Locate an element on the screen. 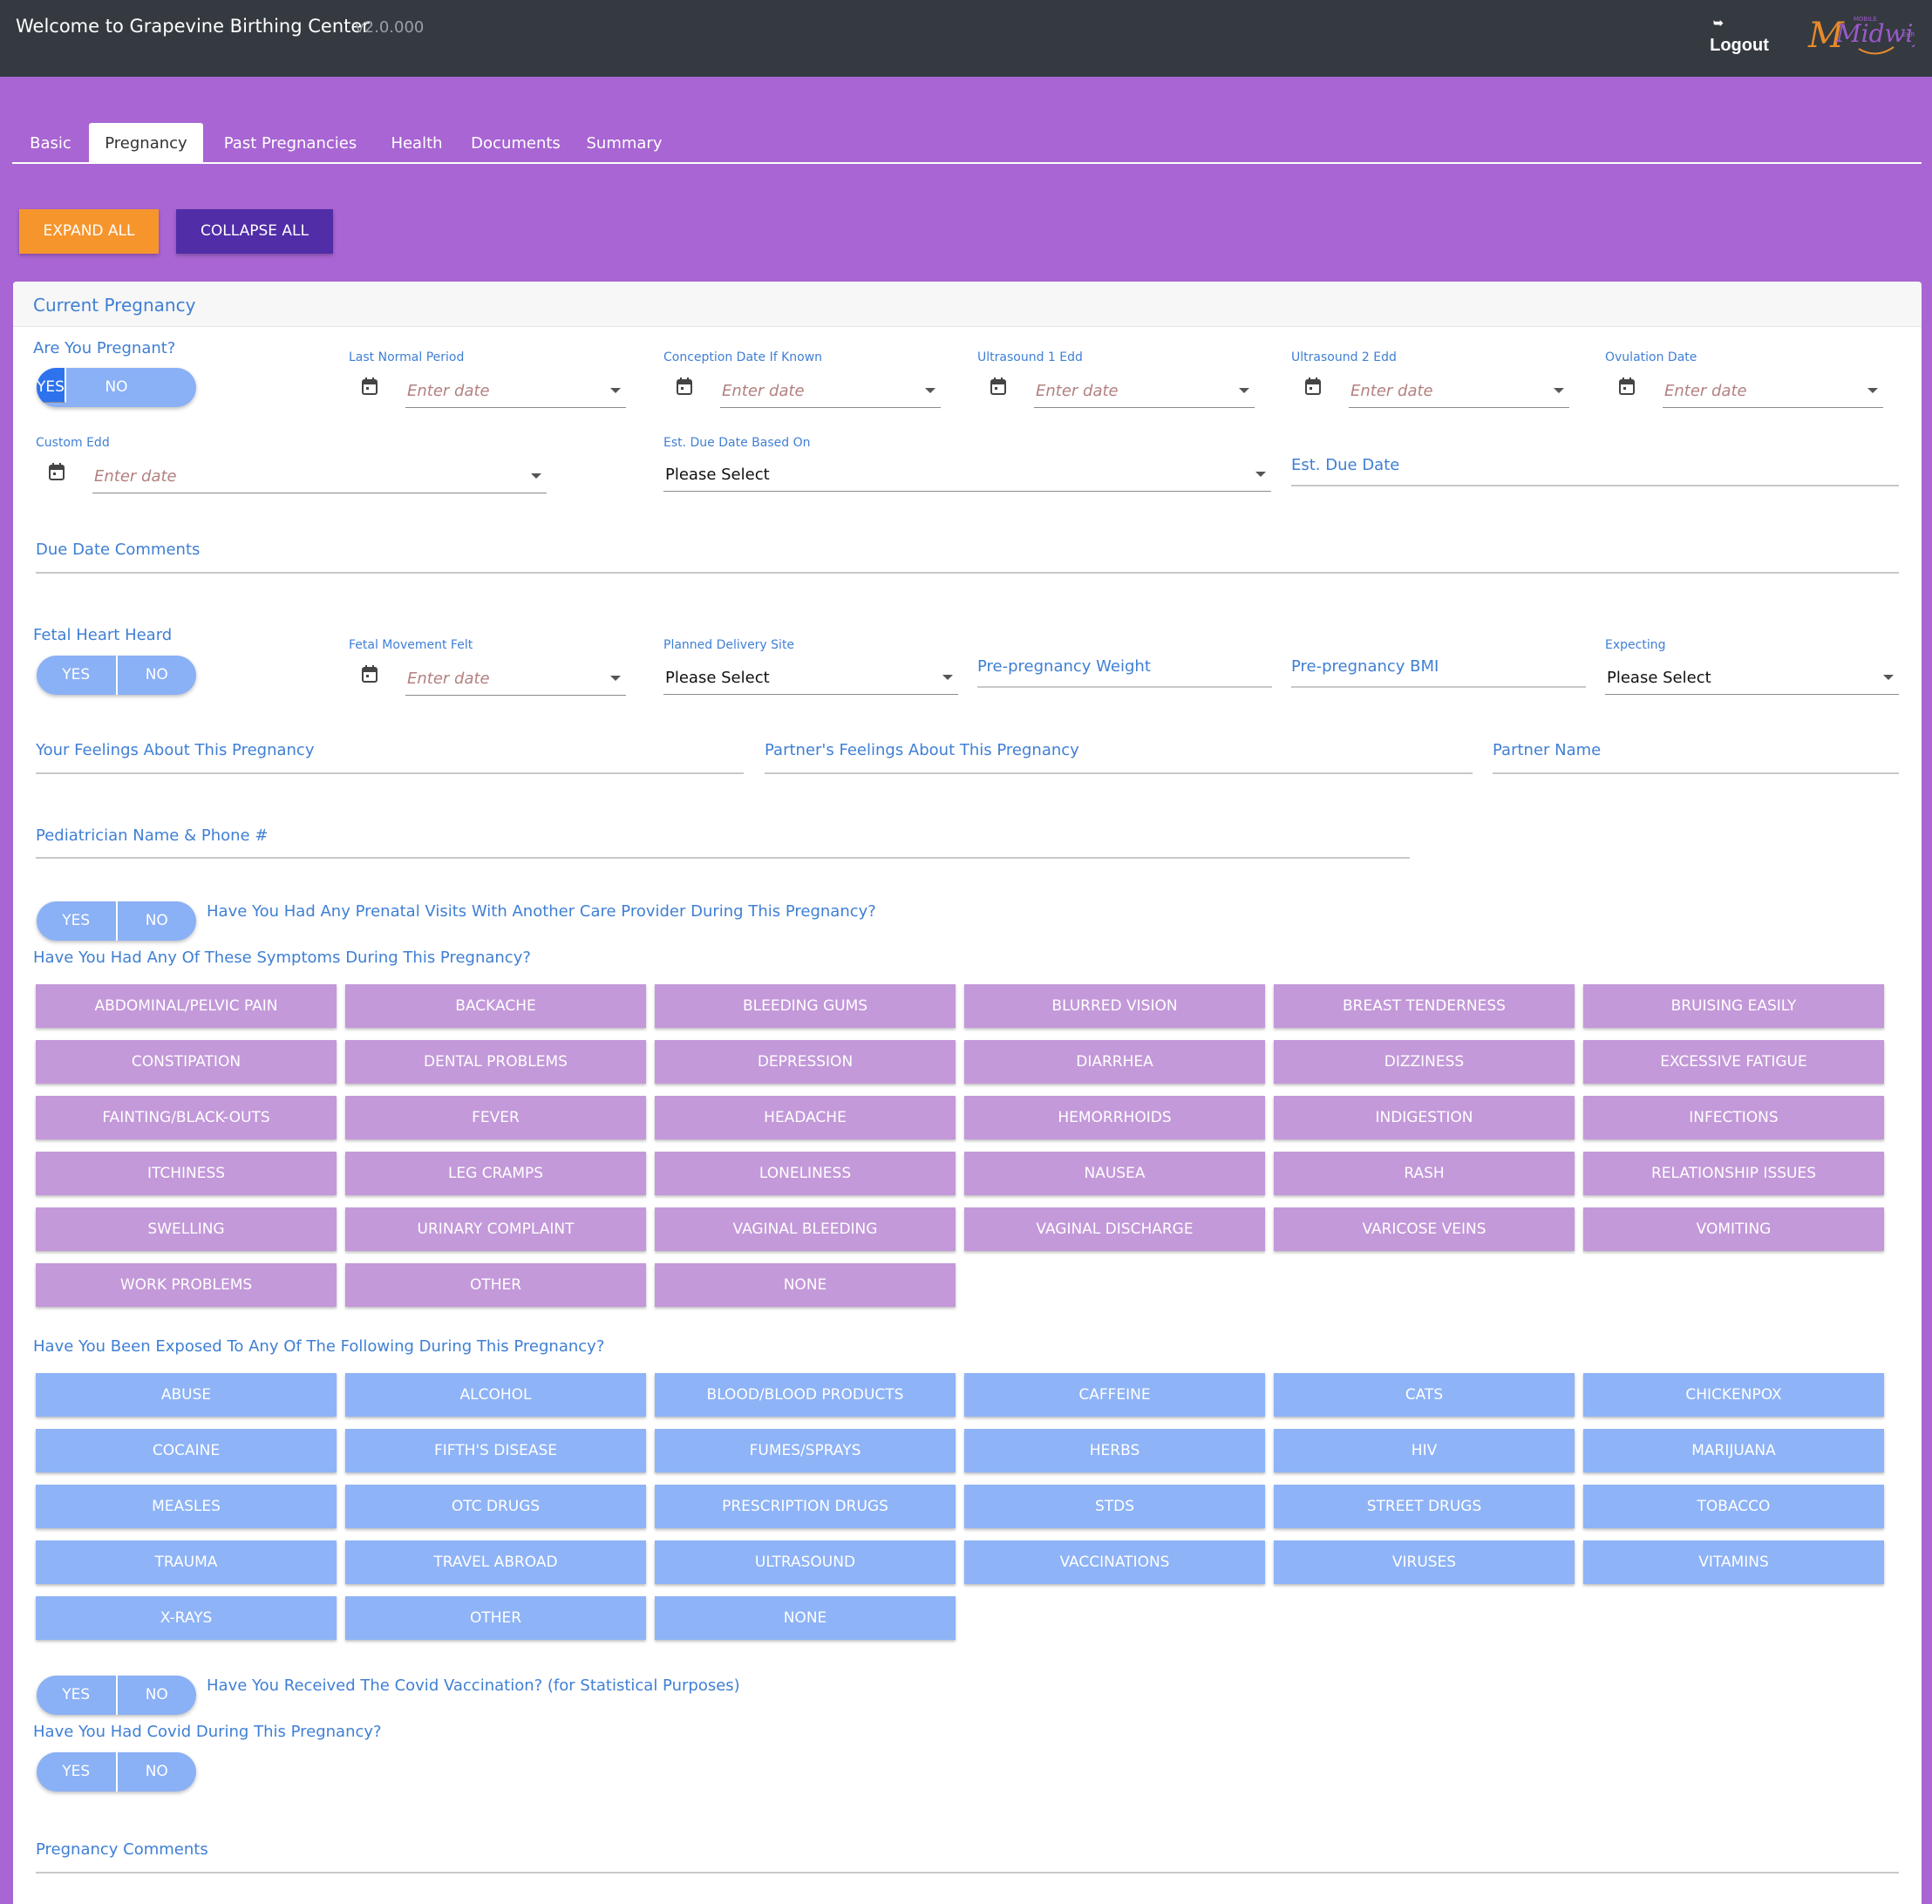 The height and width of the screenshot is (1904, 1932). symptom-option: BREAST TENDERNESS is located at coordinates (1424, 1006).